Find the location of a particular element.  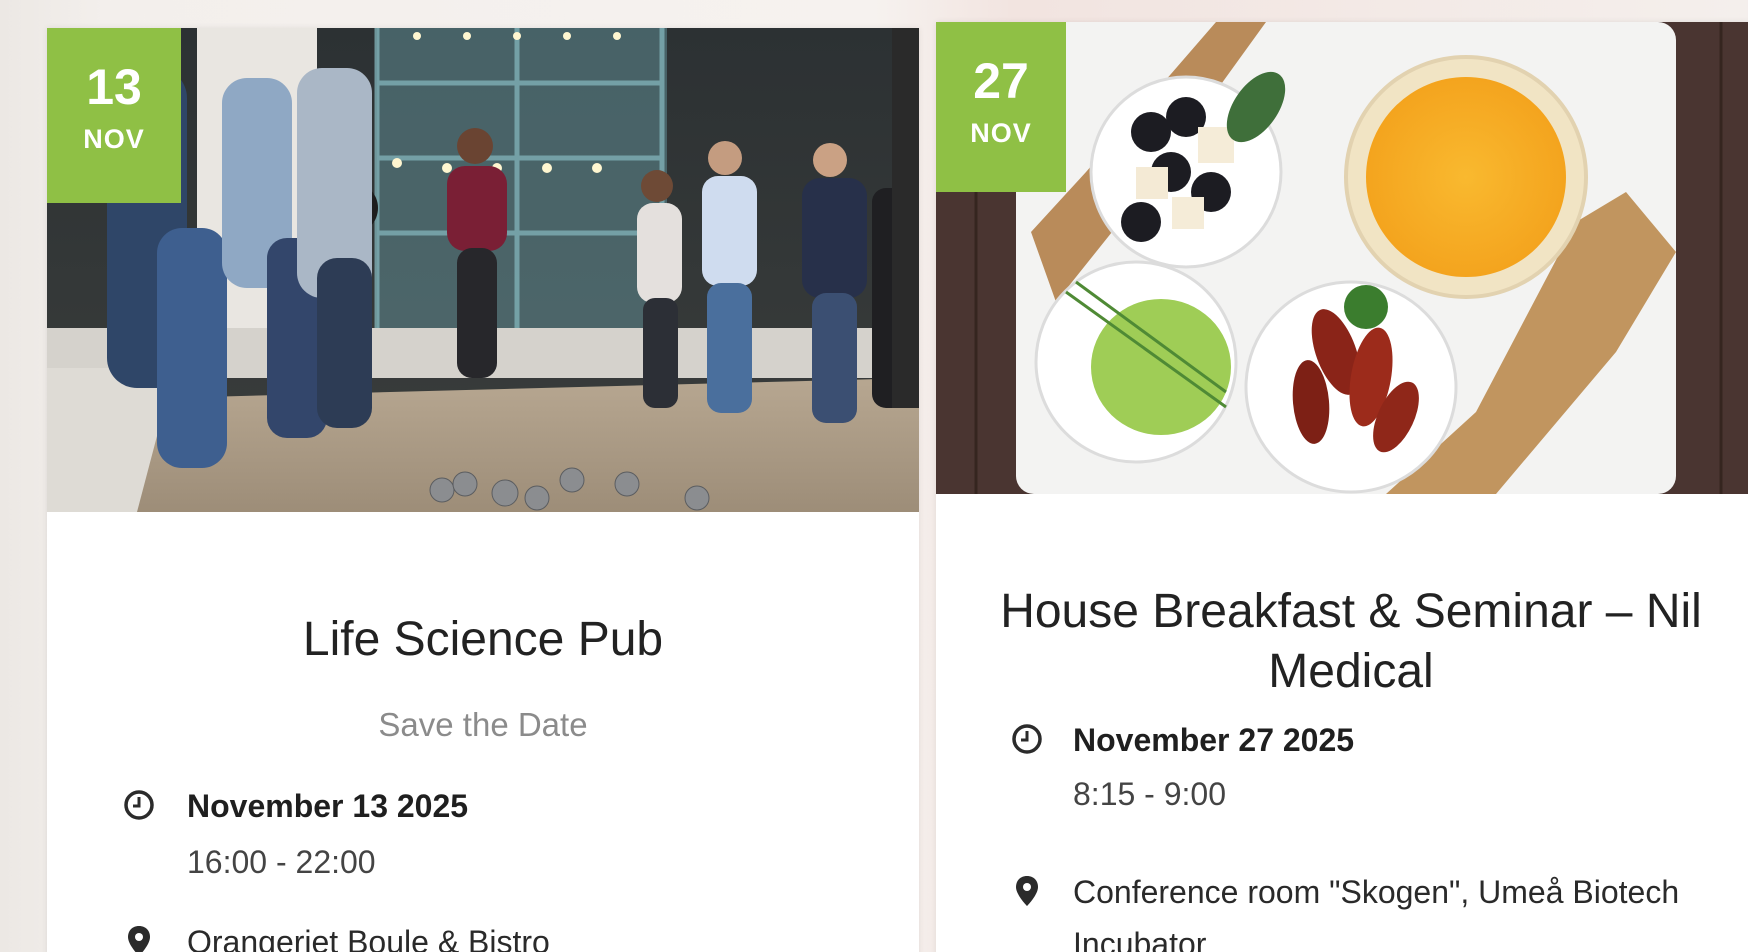

event-time: 8:15 - 9:00 is located at coordinates (1149, 794).